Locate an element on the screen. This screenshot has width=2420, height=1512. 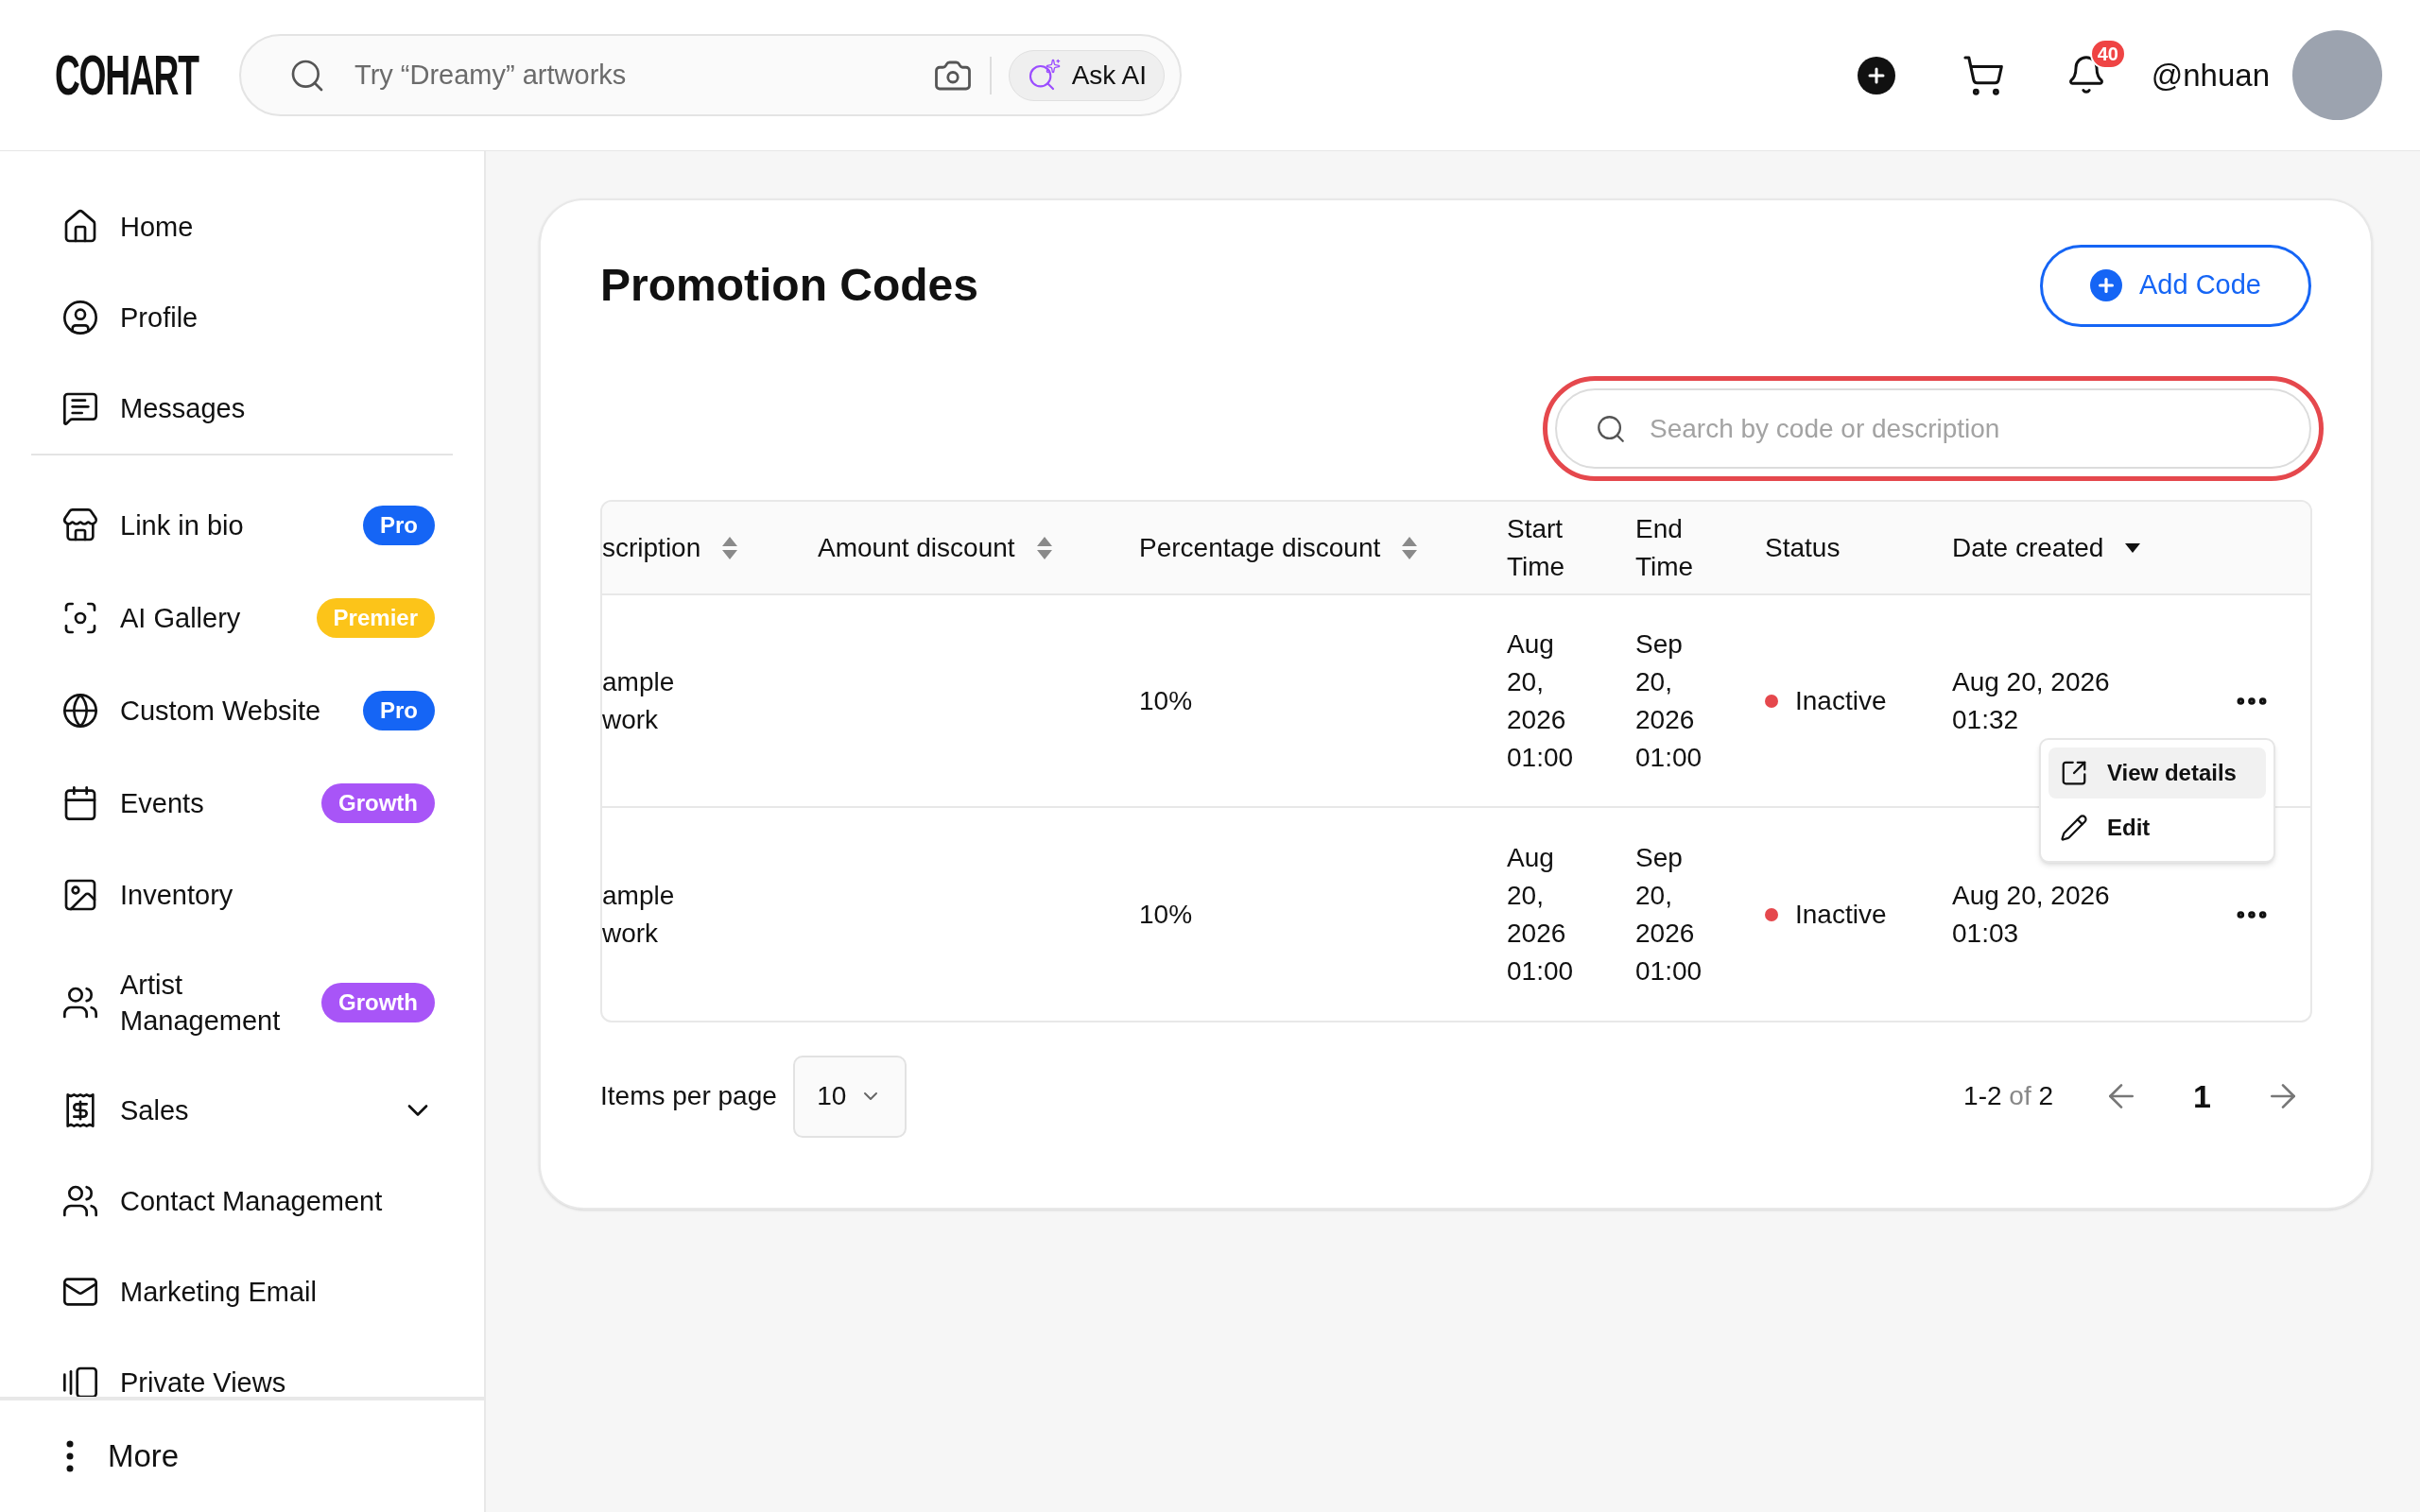
add-button is located at coordinates (1876, 75).